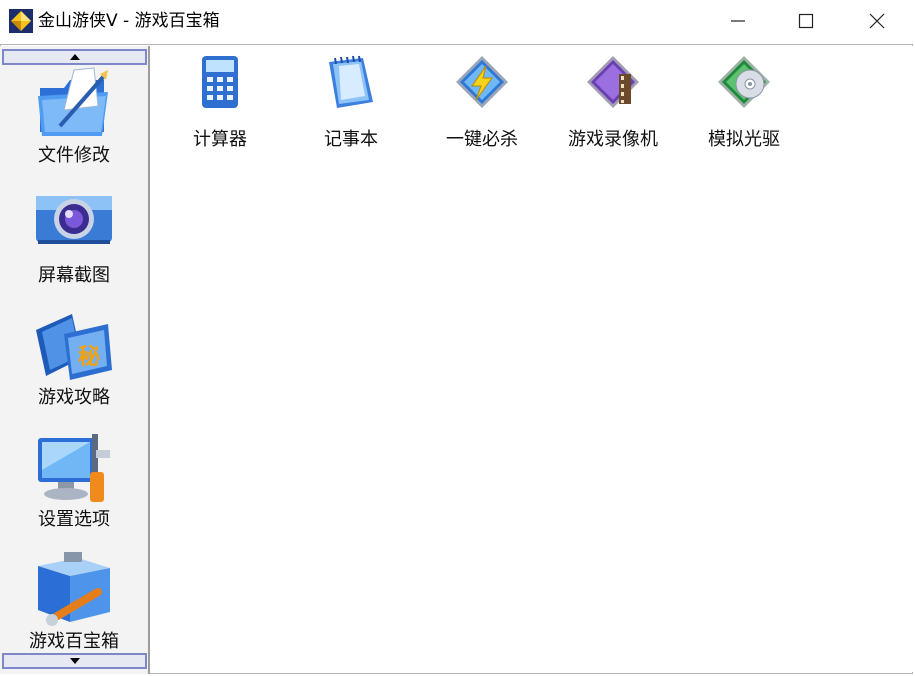  I want to click on sidebar-item-game-guide: 秘 游戏攻略, so click(74, 363).